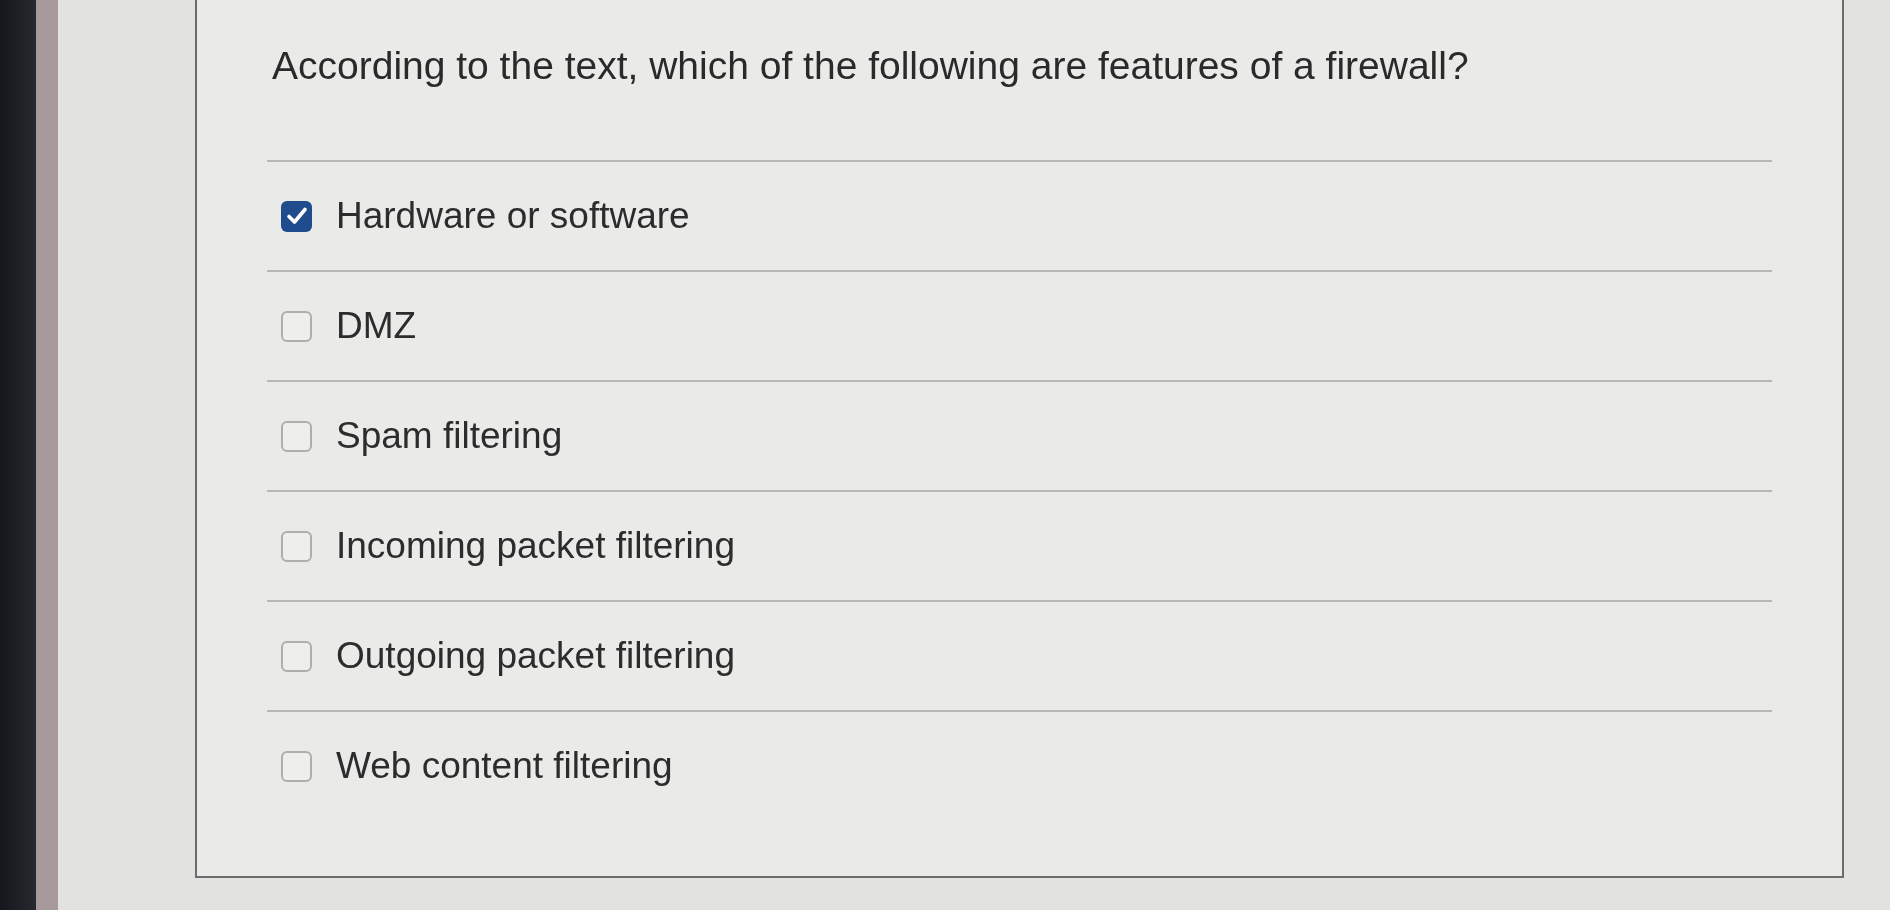 Image resolution: width=1890 pixels, height=910 pixels. What do you see at coordinates (449, 436) in the screenshot?
I see `option-label: Spam filtering` at bounding box center [449, 436].